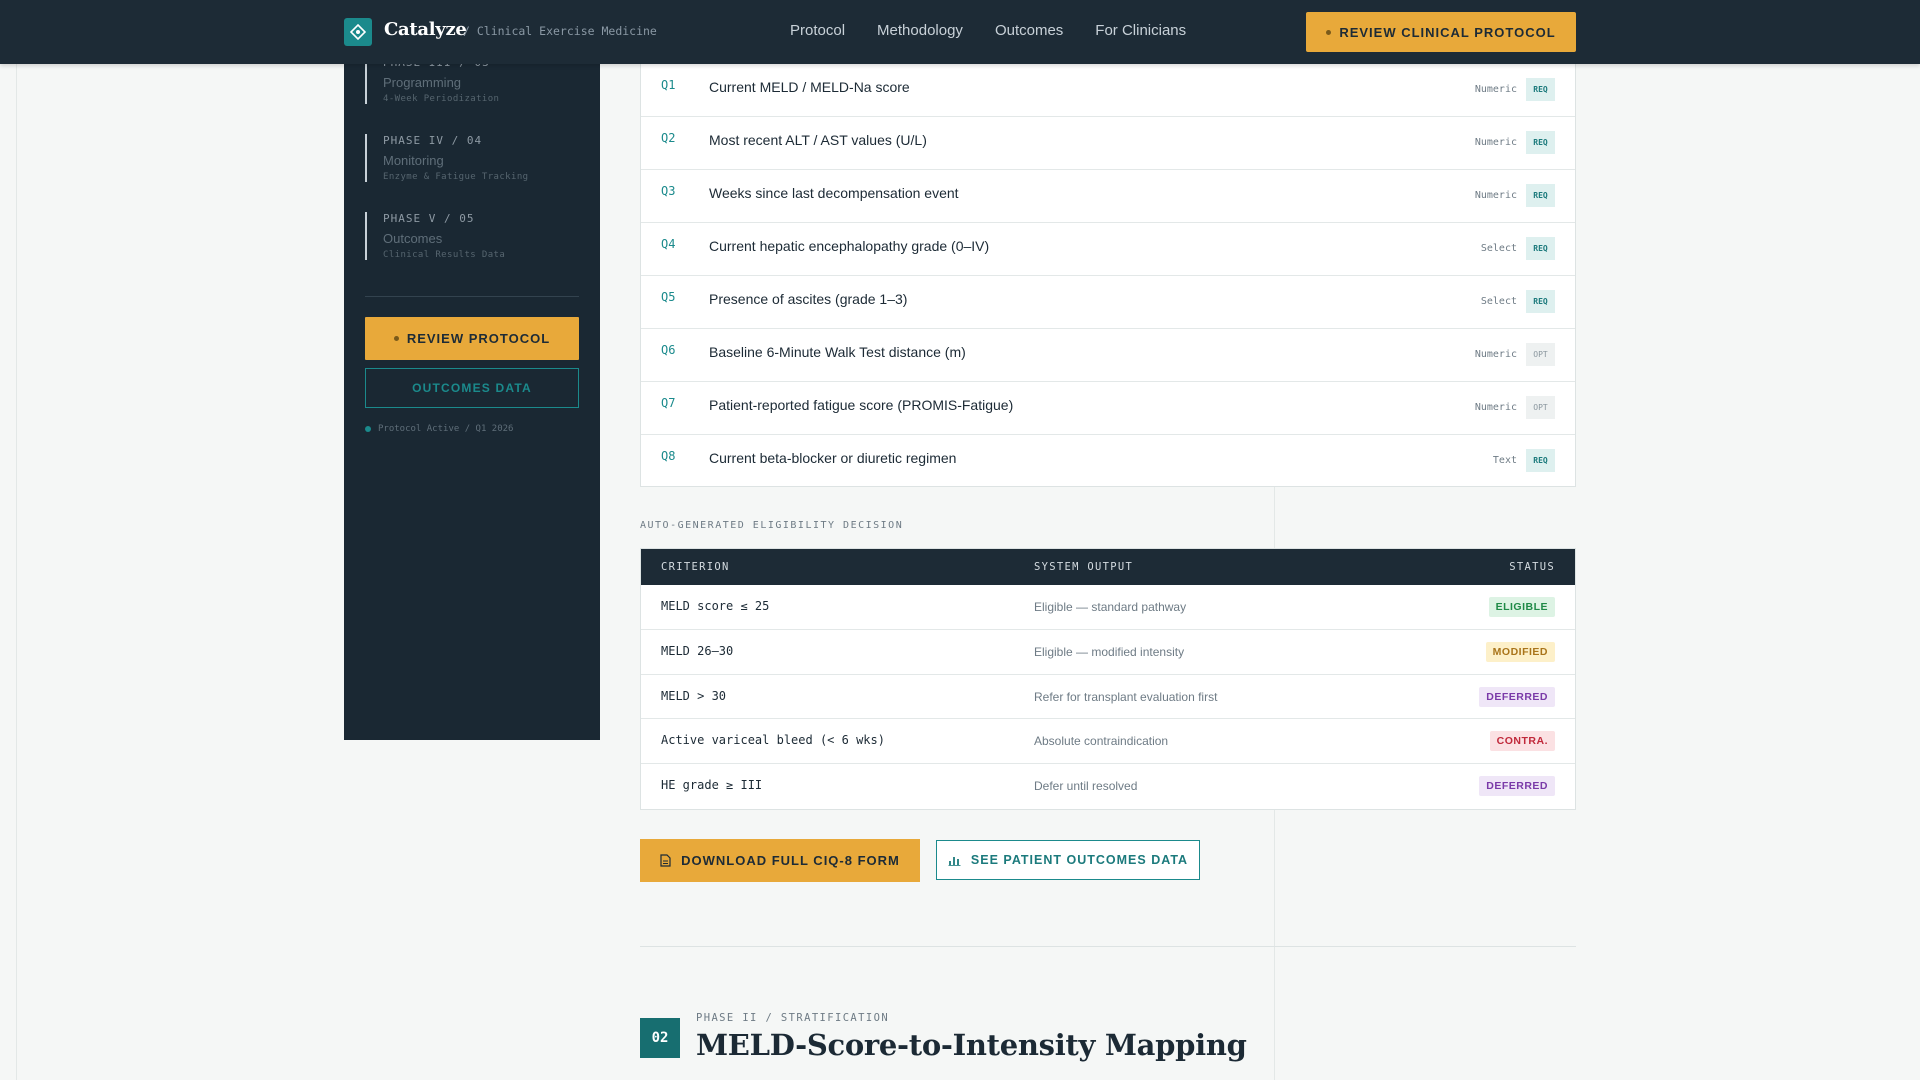 The width and height of the screenshot is (1920, 1080). I want to click on question-text: Current MELD / MELD-Na score, so click(809, 87).